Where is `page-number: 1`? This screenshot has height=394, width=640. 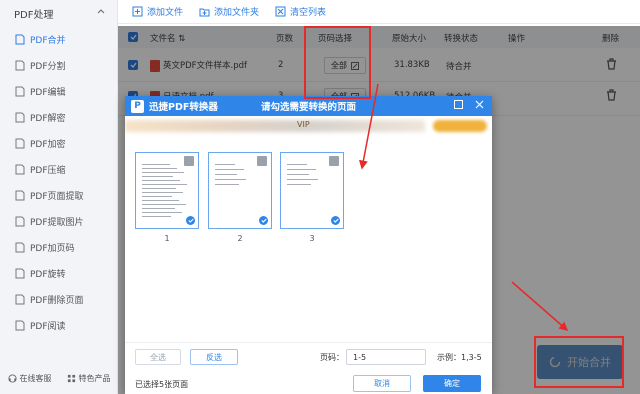 page-number: 1 is located at coordinates (167, 238).